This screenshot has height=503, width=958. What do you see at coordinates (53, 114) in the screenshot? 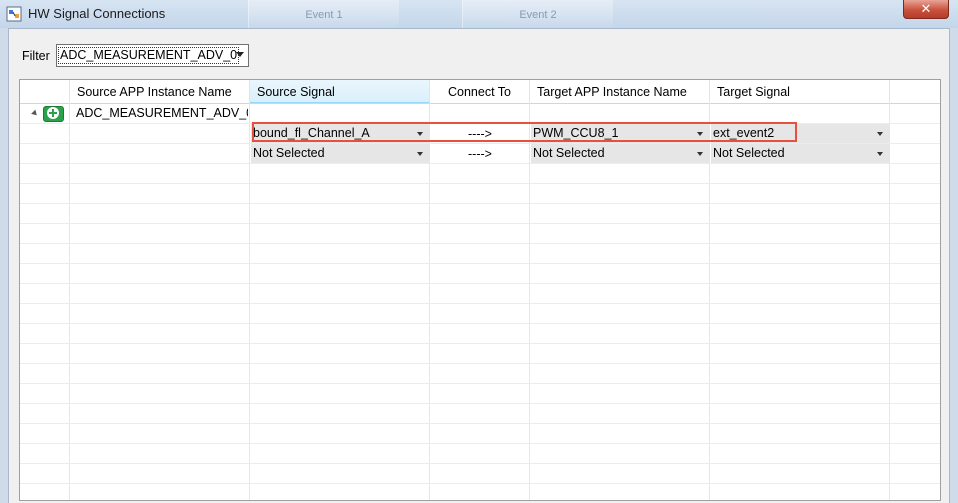
I see `add-circle-icon` at bounding box center [53, 114].